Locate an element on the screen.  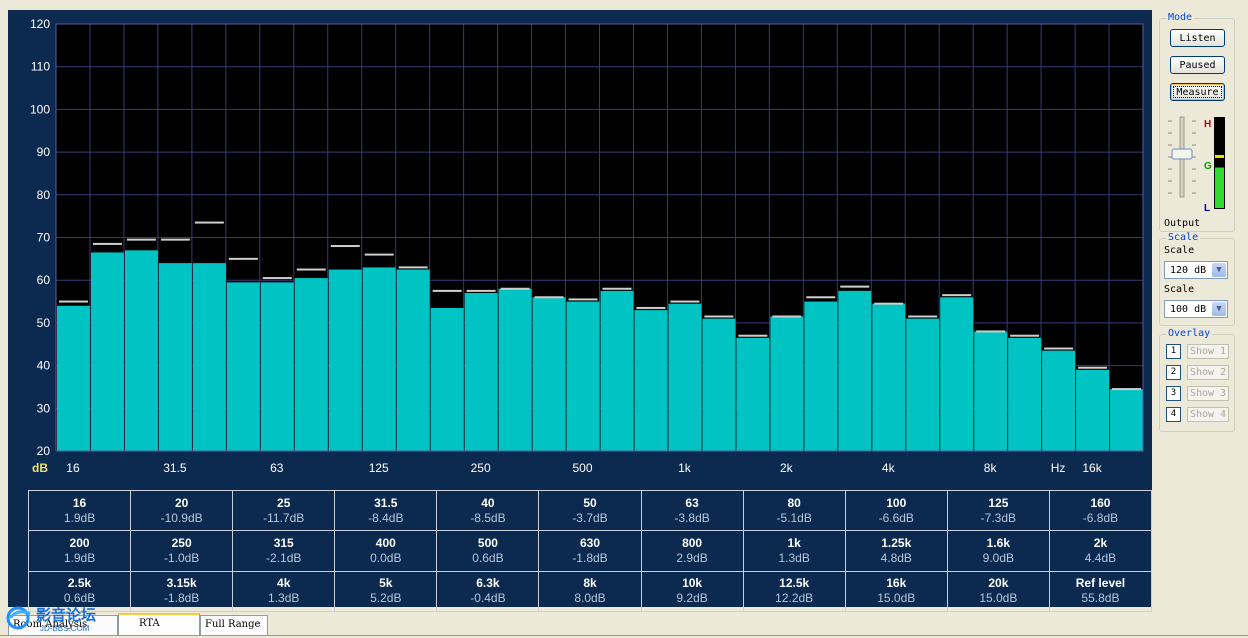
freq-cell: 12.5k 12.2dB is located at coordinates (794, 591).